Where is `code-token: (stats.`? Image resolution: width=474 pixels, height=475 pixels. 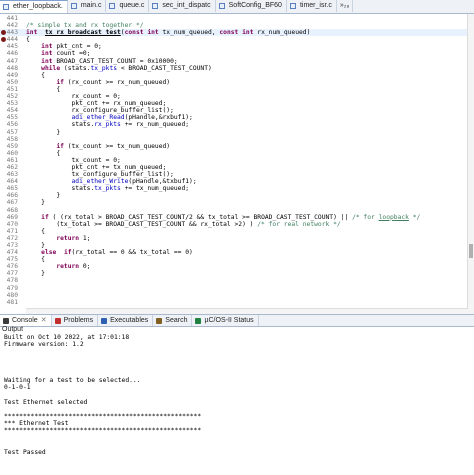 code-token: (stats. is located at coordinates (75, 68).